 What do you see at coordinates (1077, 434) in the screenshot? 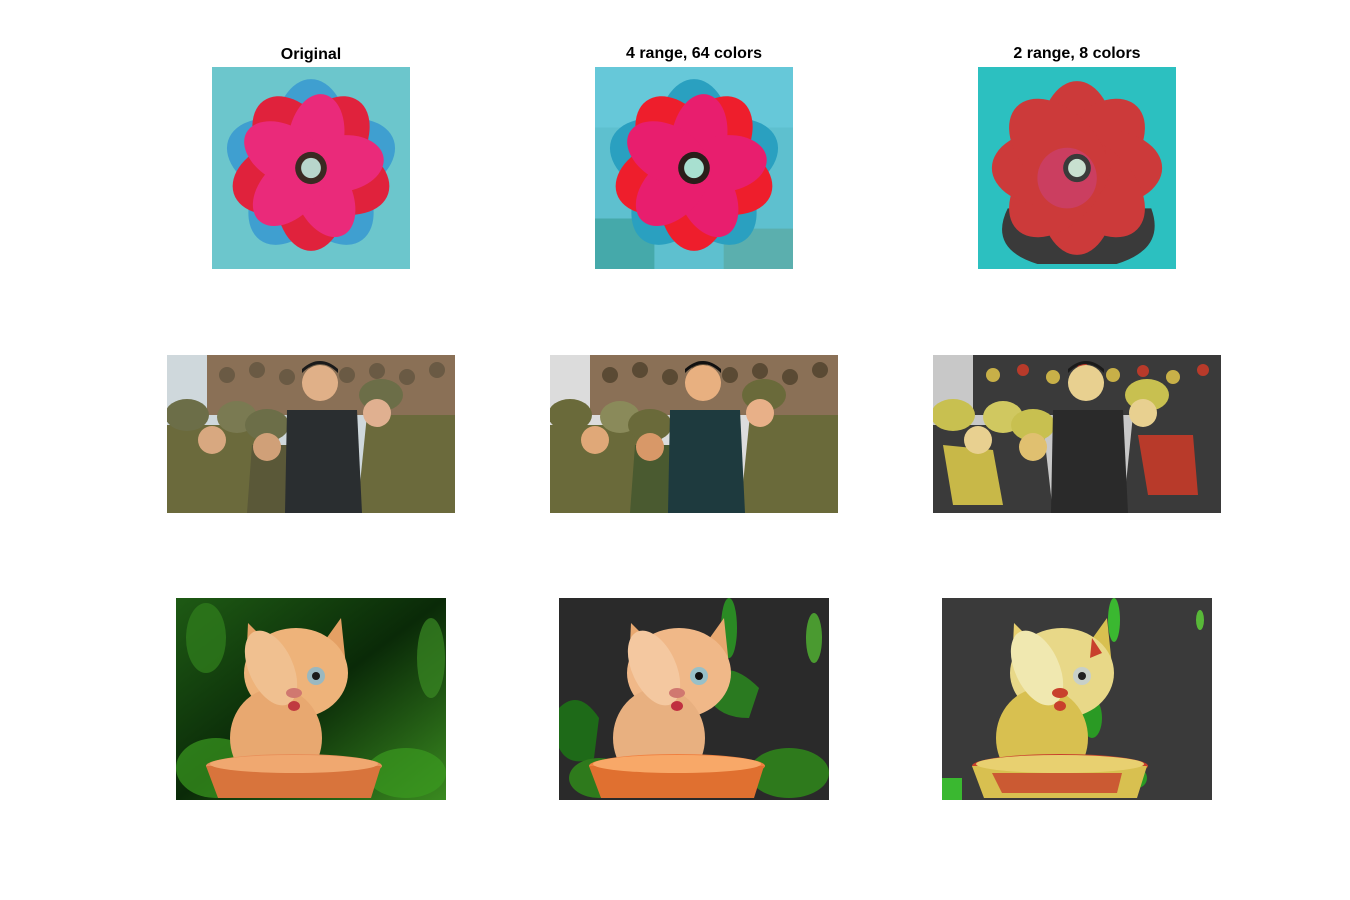
I see `crowd-8-colors-image` at bounding box center [1077, 434].